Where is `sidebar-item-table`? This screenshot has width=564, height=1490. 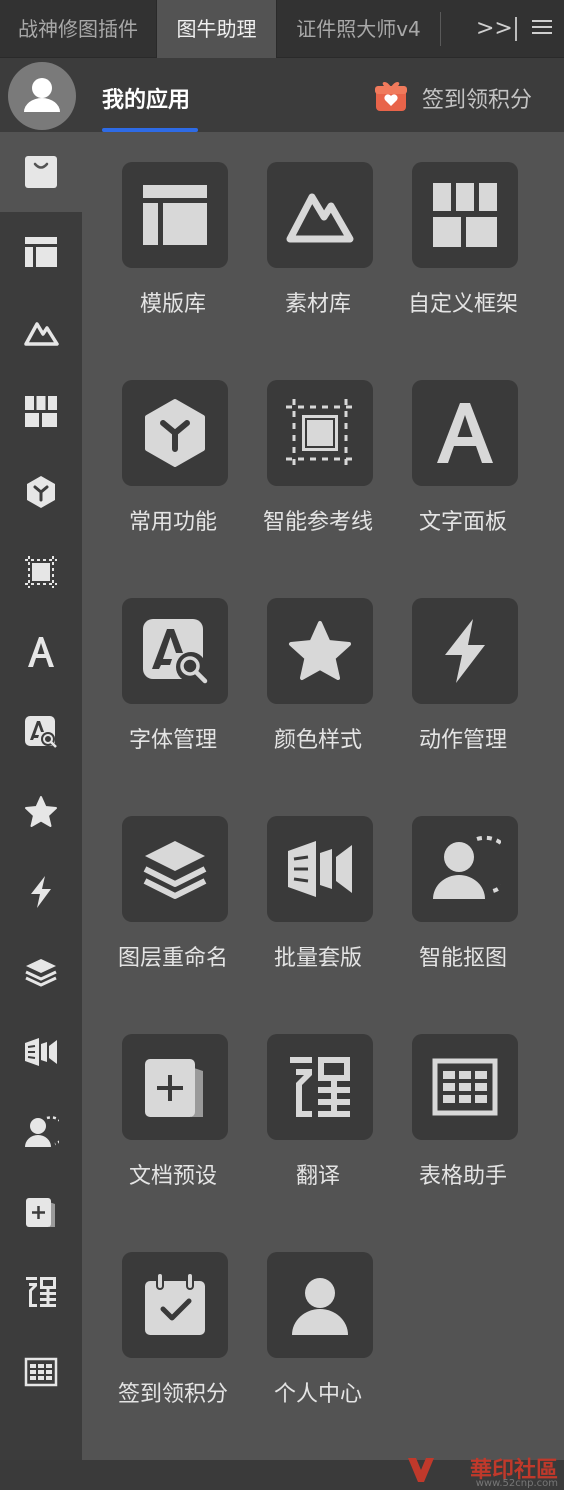
sidebar-item-table is located at coordinates (41, 1372).